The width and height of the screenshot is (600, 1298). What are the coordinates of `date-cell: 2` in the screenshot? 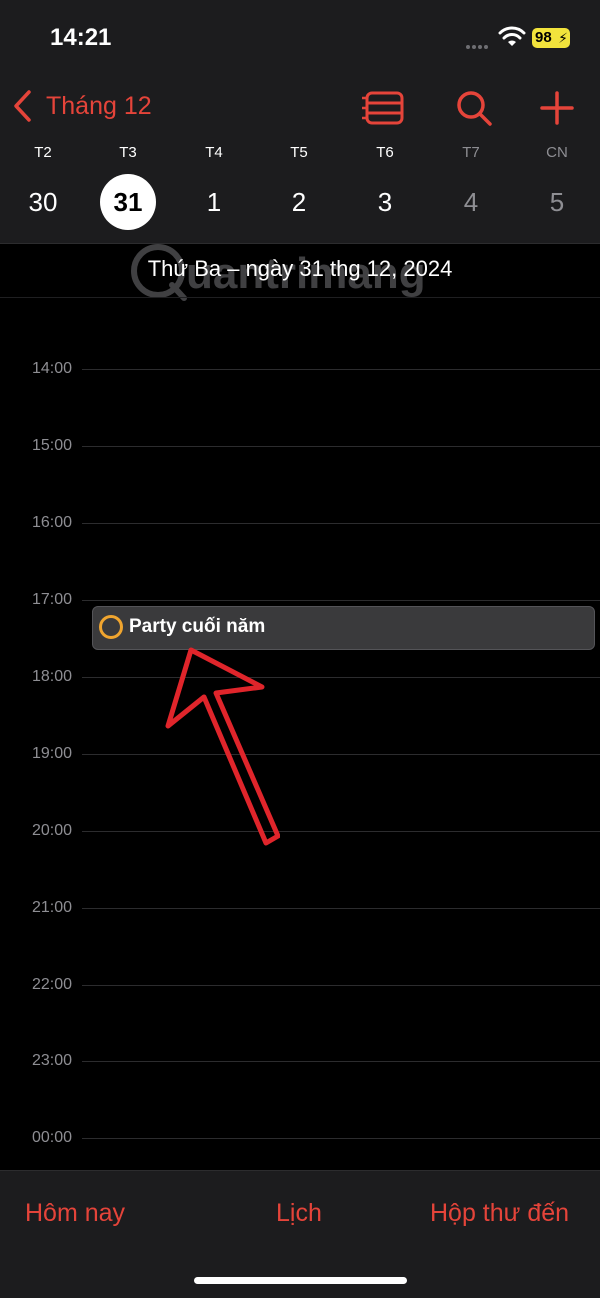 It's located at (299, 202).